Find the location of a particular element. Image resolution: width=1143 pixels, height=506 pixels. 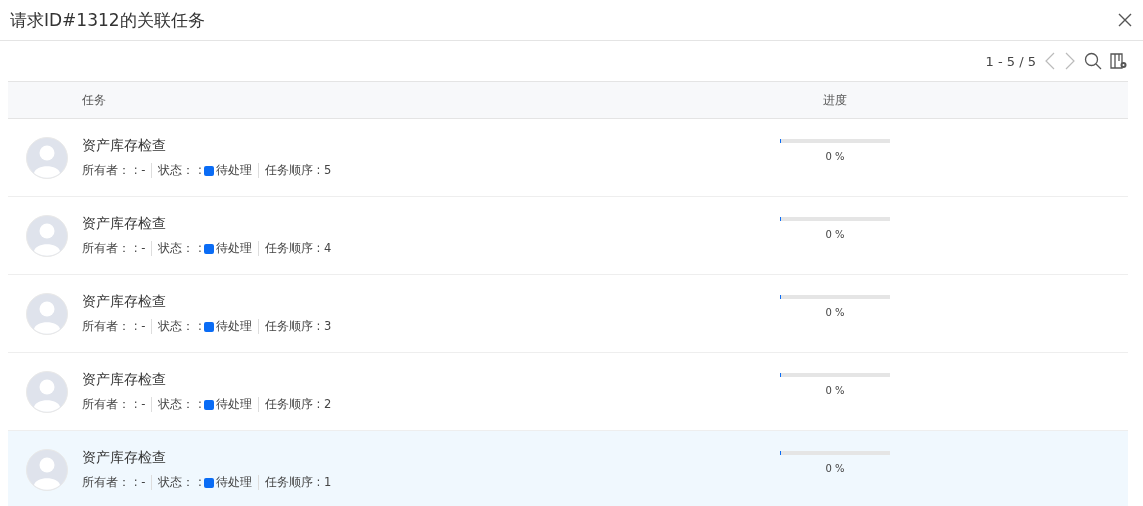

dialog-title: 请求ID#1312的关联任务 is located at coordinates (107, 20).